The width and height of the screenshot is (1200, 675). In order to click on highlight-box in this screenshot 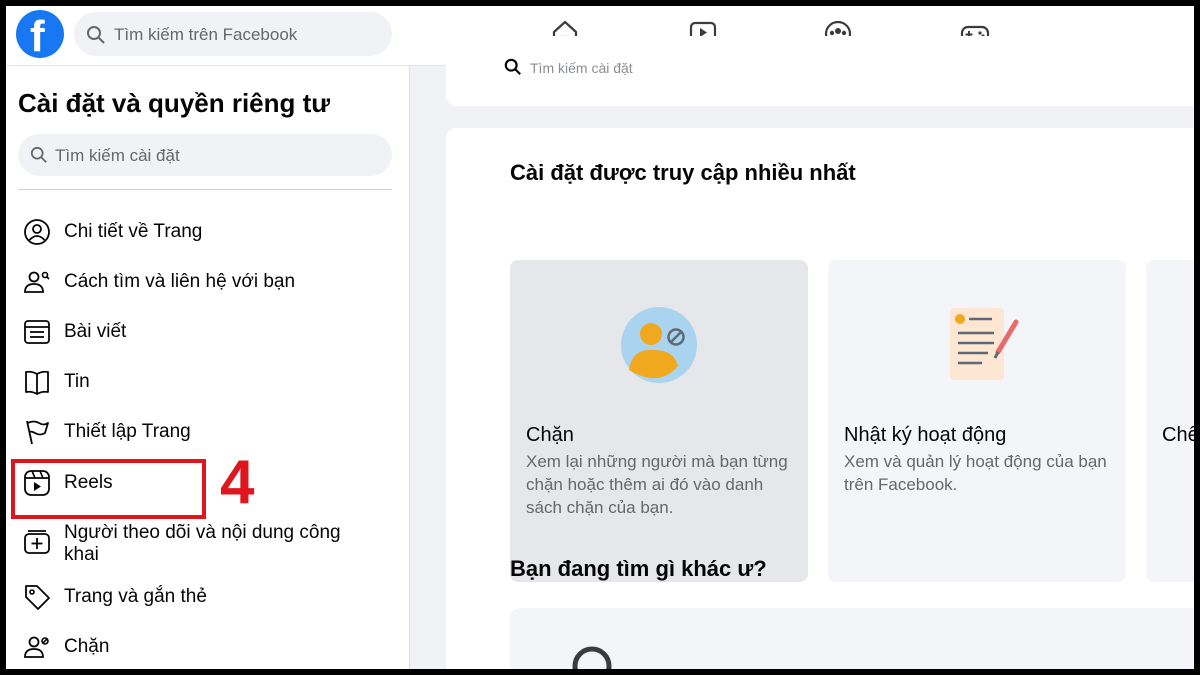, I will do `click(108, 489)`.